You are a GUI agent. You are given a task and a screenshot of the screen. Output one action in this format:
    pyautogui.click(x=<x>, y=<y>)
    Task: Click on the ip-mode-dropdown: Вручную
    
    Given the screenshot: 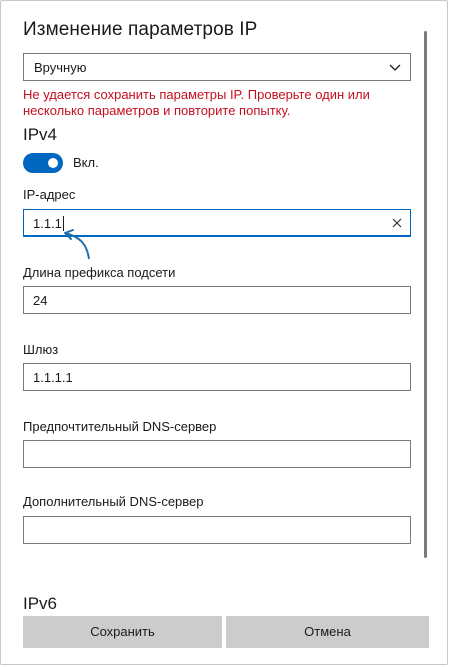 What is the action you would take?
    pyautogui.click(x=217, y=67)
    